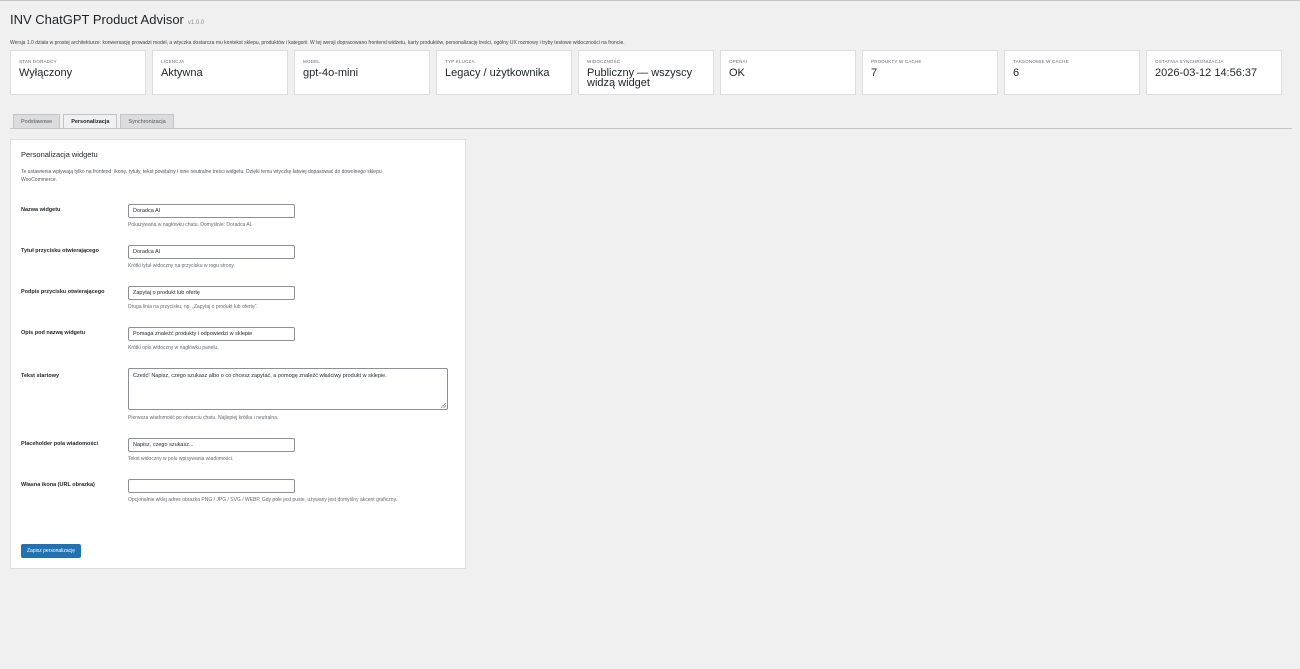 The image size is (1300, 669). What do you see at coordinates (460, 61) in the screenshot?
I see `card-label: Typ klucza` at bounding box center [460, 61].